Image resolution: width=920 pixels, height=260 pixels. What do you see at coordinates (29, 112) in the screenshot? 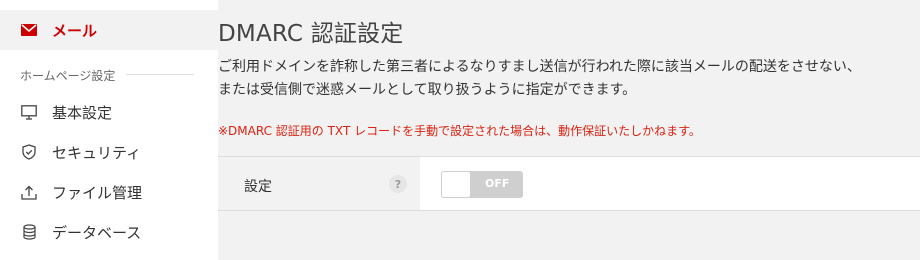
I see `monitor-icon` at bounding box center [29, 112].